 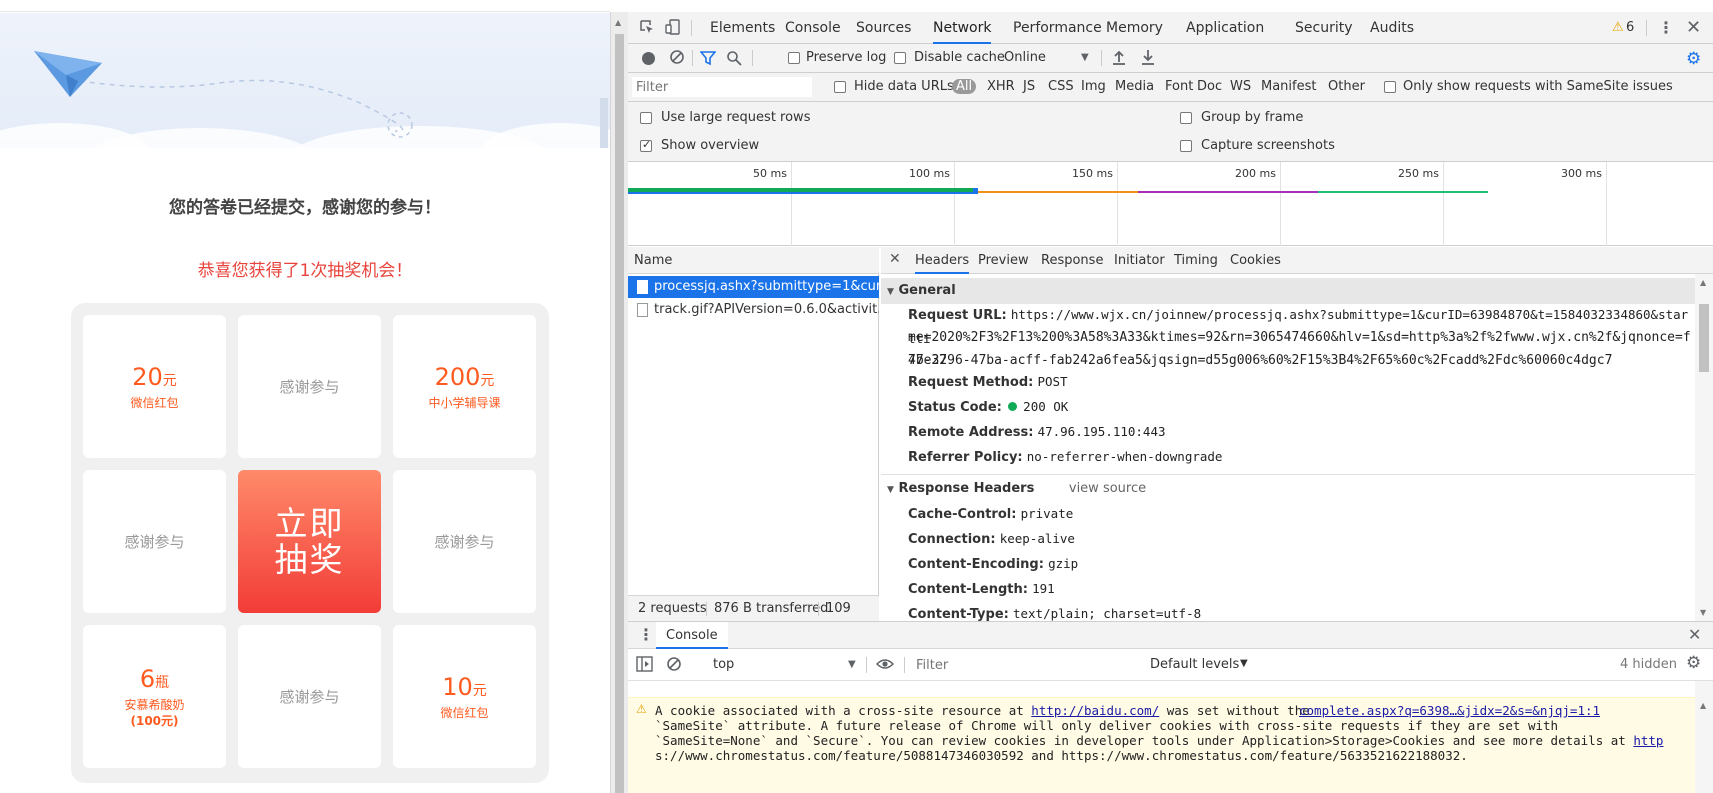 I want to click on filter-type-css: CSS, so click(x=1061, y=86).